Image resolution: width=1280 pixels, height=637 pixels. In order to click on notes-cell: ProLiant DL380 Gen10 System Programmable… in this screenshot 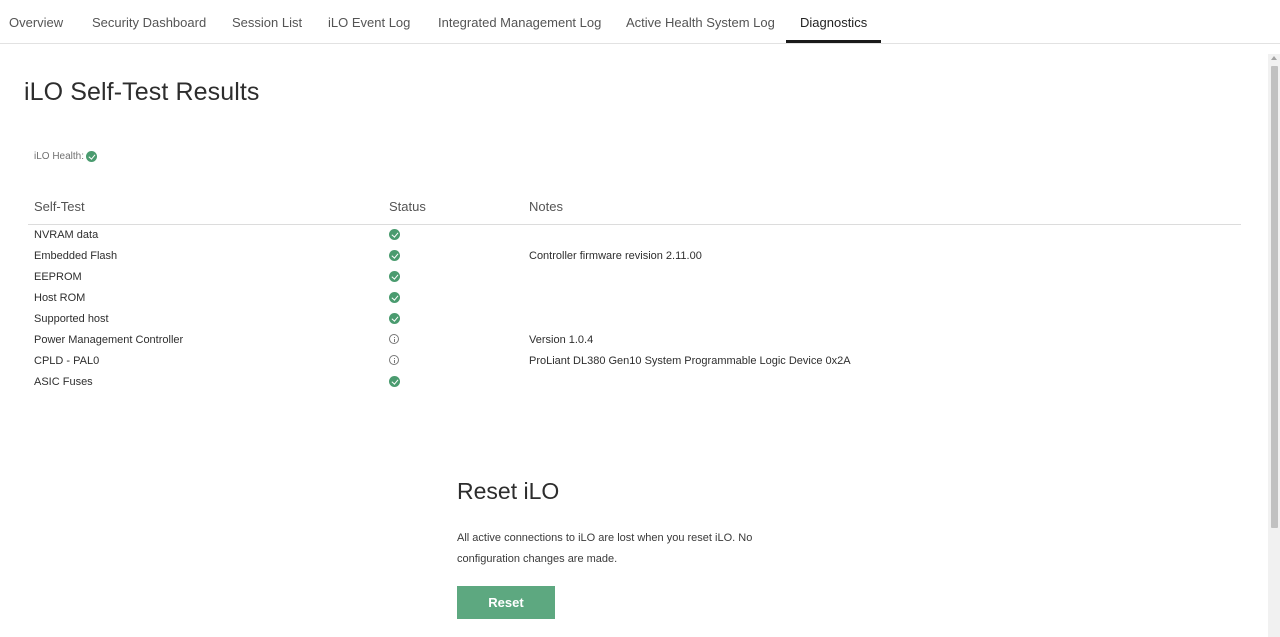, I will do `click(690, 361)`.